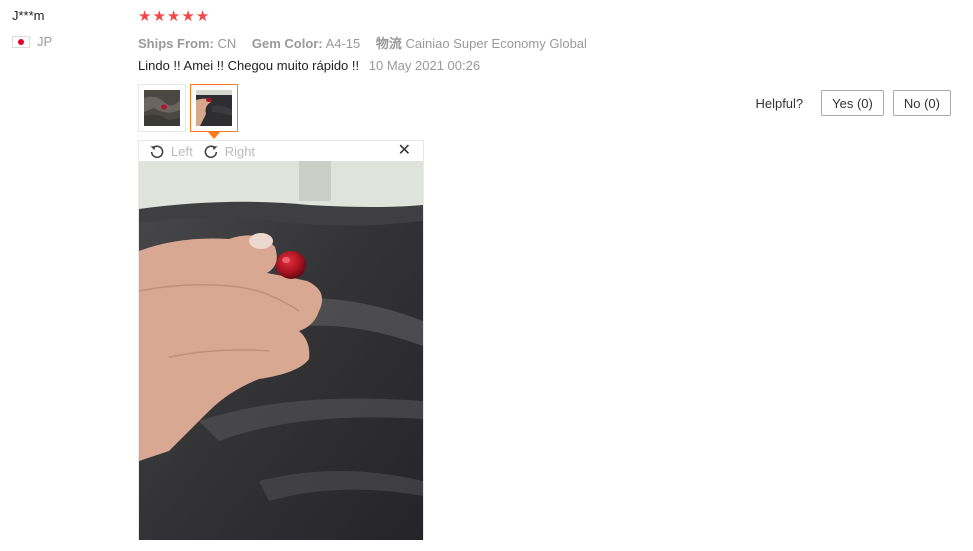 The image size is (973, 551). What do you see at coordinates (188, 111) in the screenshot?
I see `review-thumbnails` at bounding box center [188, 111].